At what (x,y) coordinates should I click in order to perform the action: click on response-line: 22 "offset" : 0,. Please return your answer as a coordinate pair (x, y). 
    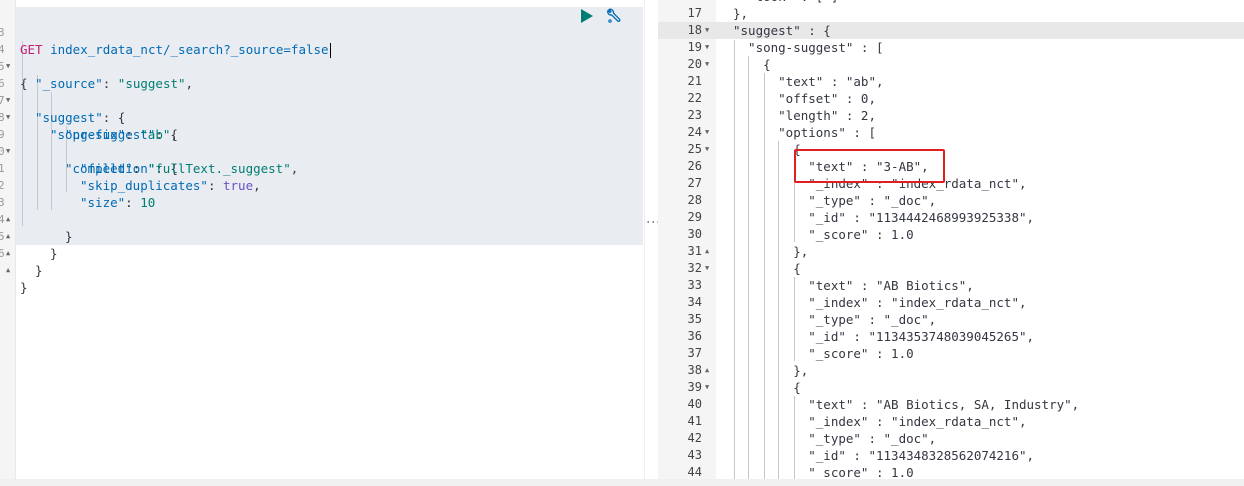
    Looking at the image, I should click on (951, 98).